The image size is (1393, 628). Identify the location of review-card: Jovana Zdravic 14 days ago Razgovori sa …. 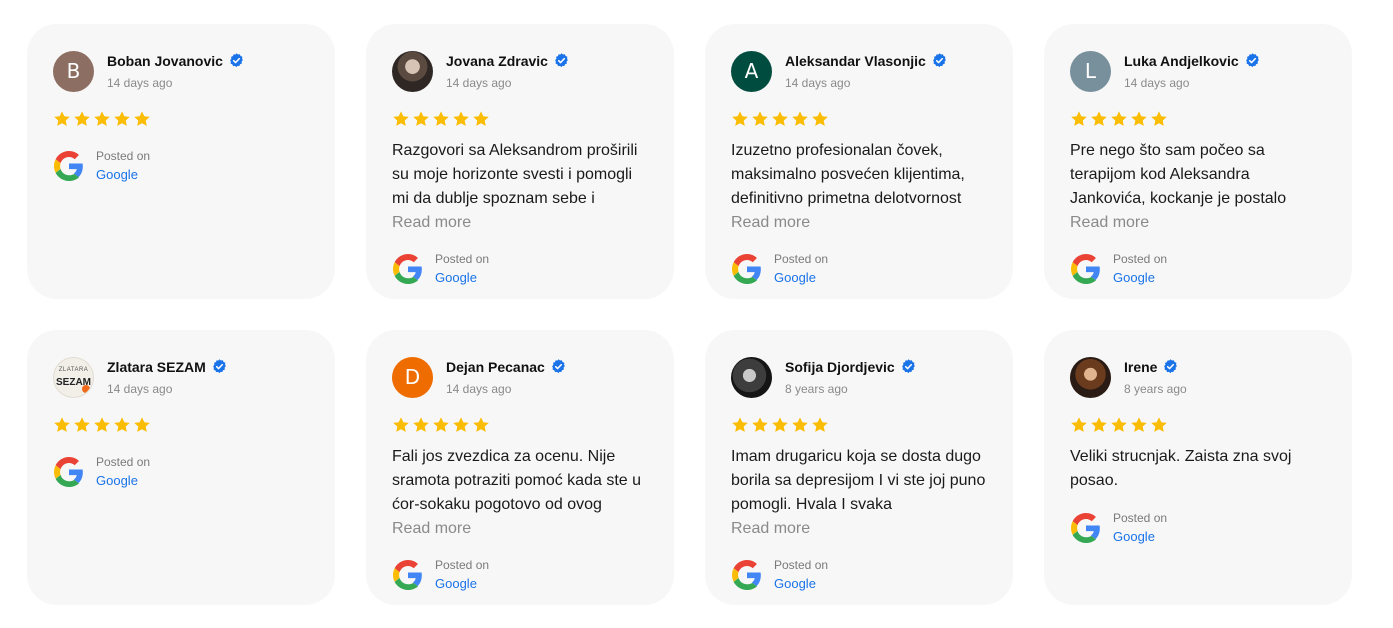
(520, 161).